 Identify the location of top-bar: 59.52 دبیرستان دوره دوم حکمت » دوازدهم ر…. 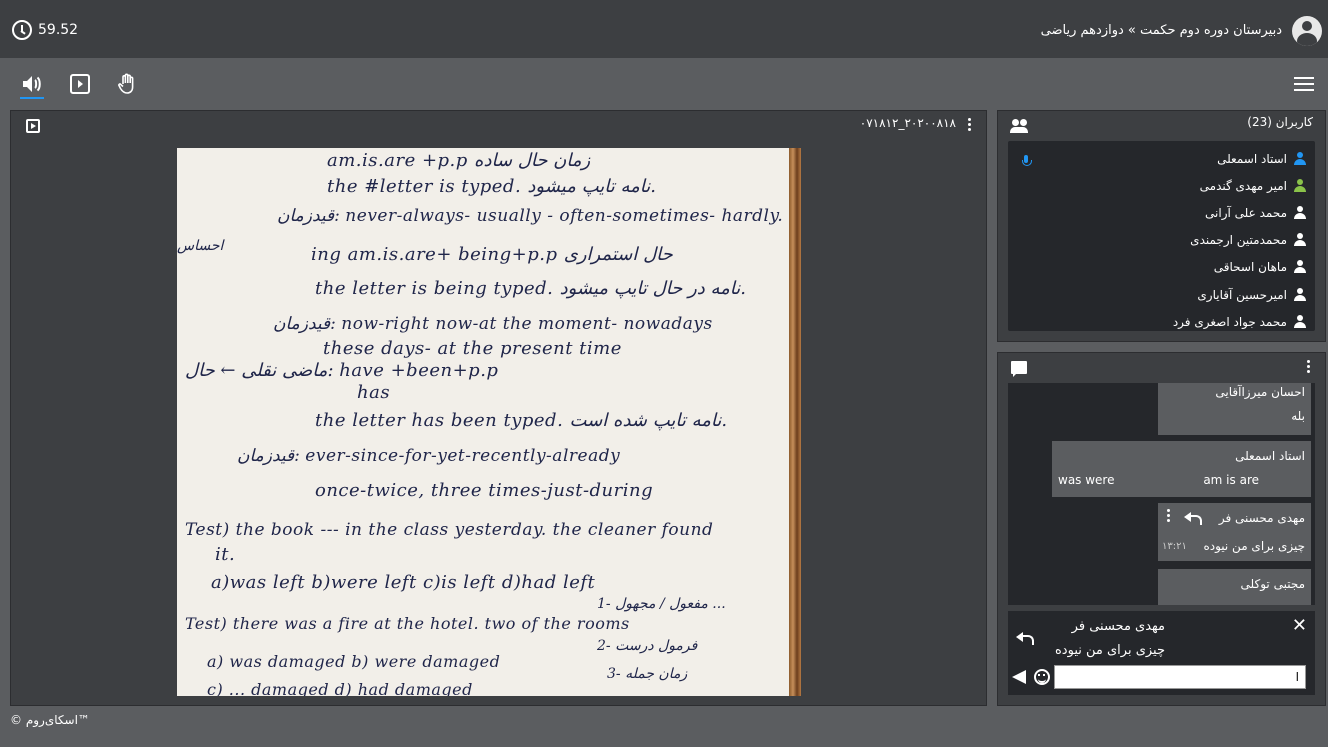
(664, 29).